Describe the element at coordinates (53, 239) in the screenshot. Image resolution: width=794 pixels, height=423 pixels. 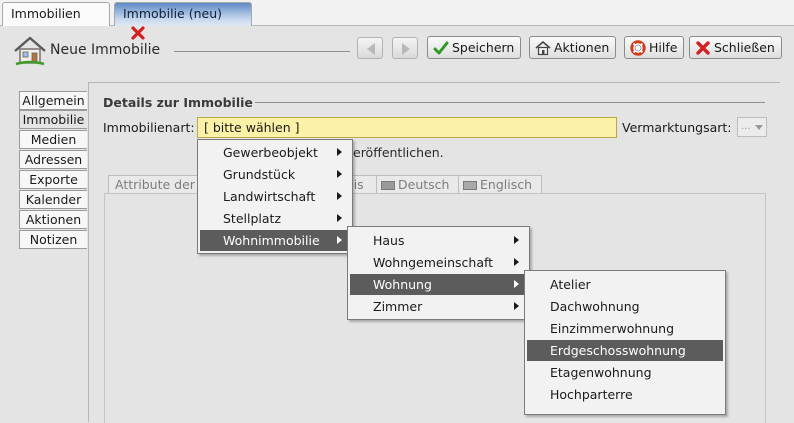
I see `sidebar-item-notizen: Notizen` at that location.